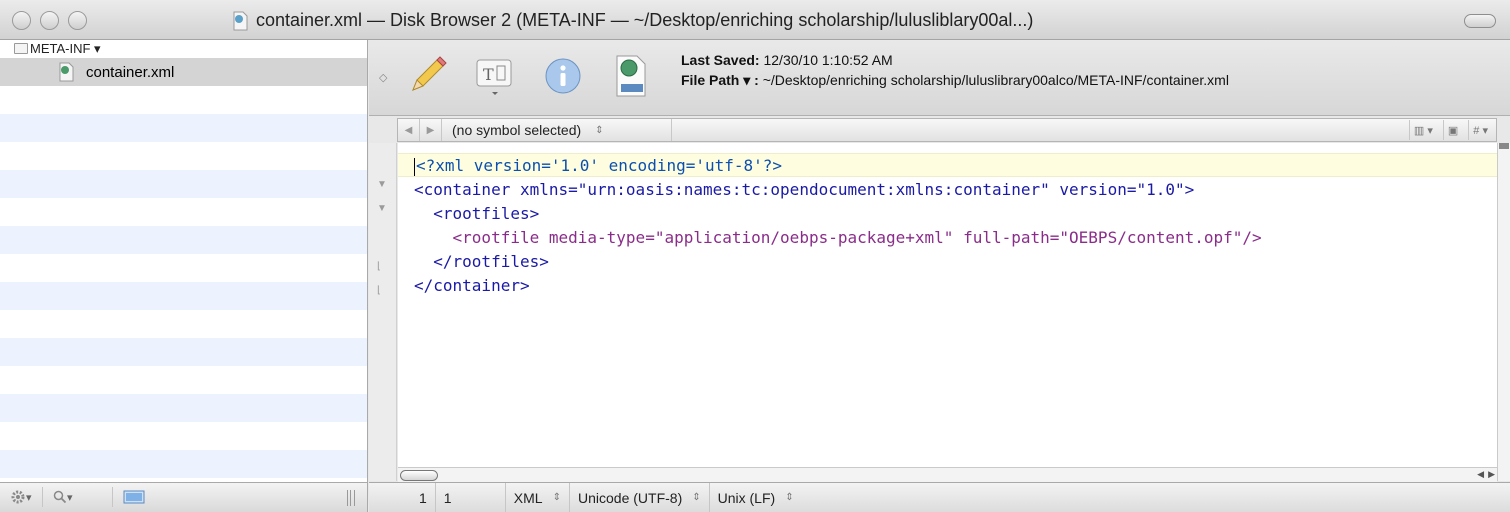 The width and height of the screenshot is (1510, 512). Describe the element at coordinates (183, 72) in the screenshot. I see `sidebar-item-container-xml: container.xml` at that location.